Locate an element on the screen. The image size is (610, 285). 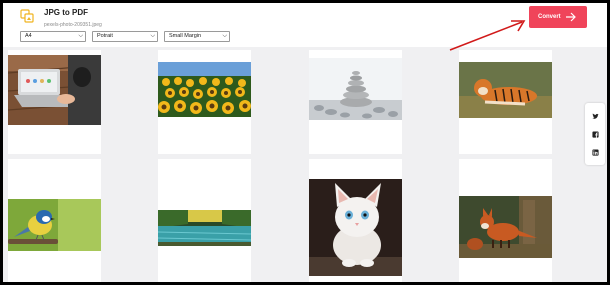
facebook-icon is located at coordinates (595, 134).